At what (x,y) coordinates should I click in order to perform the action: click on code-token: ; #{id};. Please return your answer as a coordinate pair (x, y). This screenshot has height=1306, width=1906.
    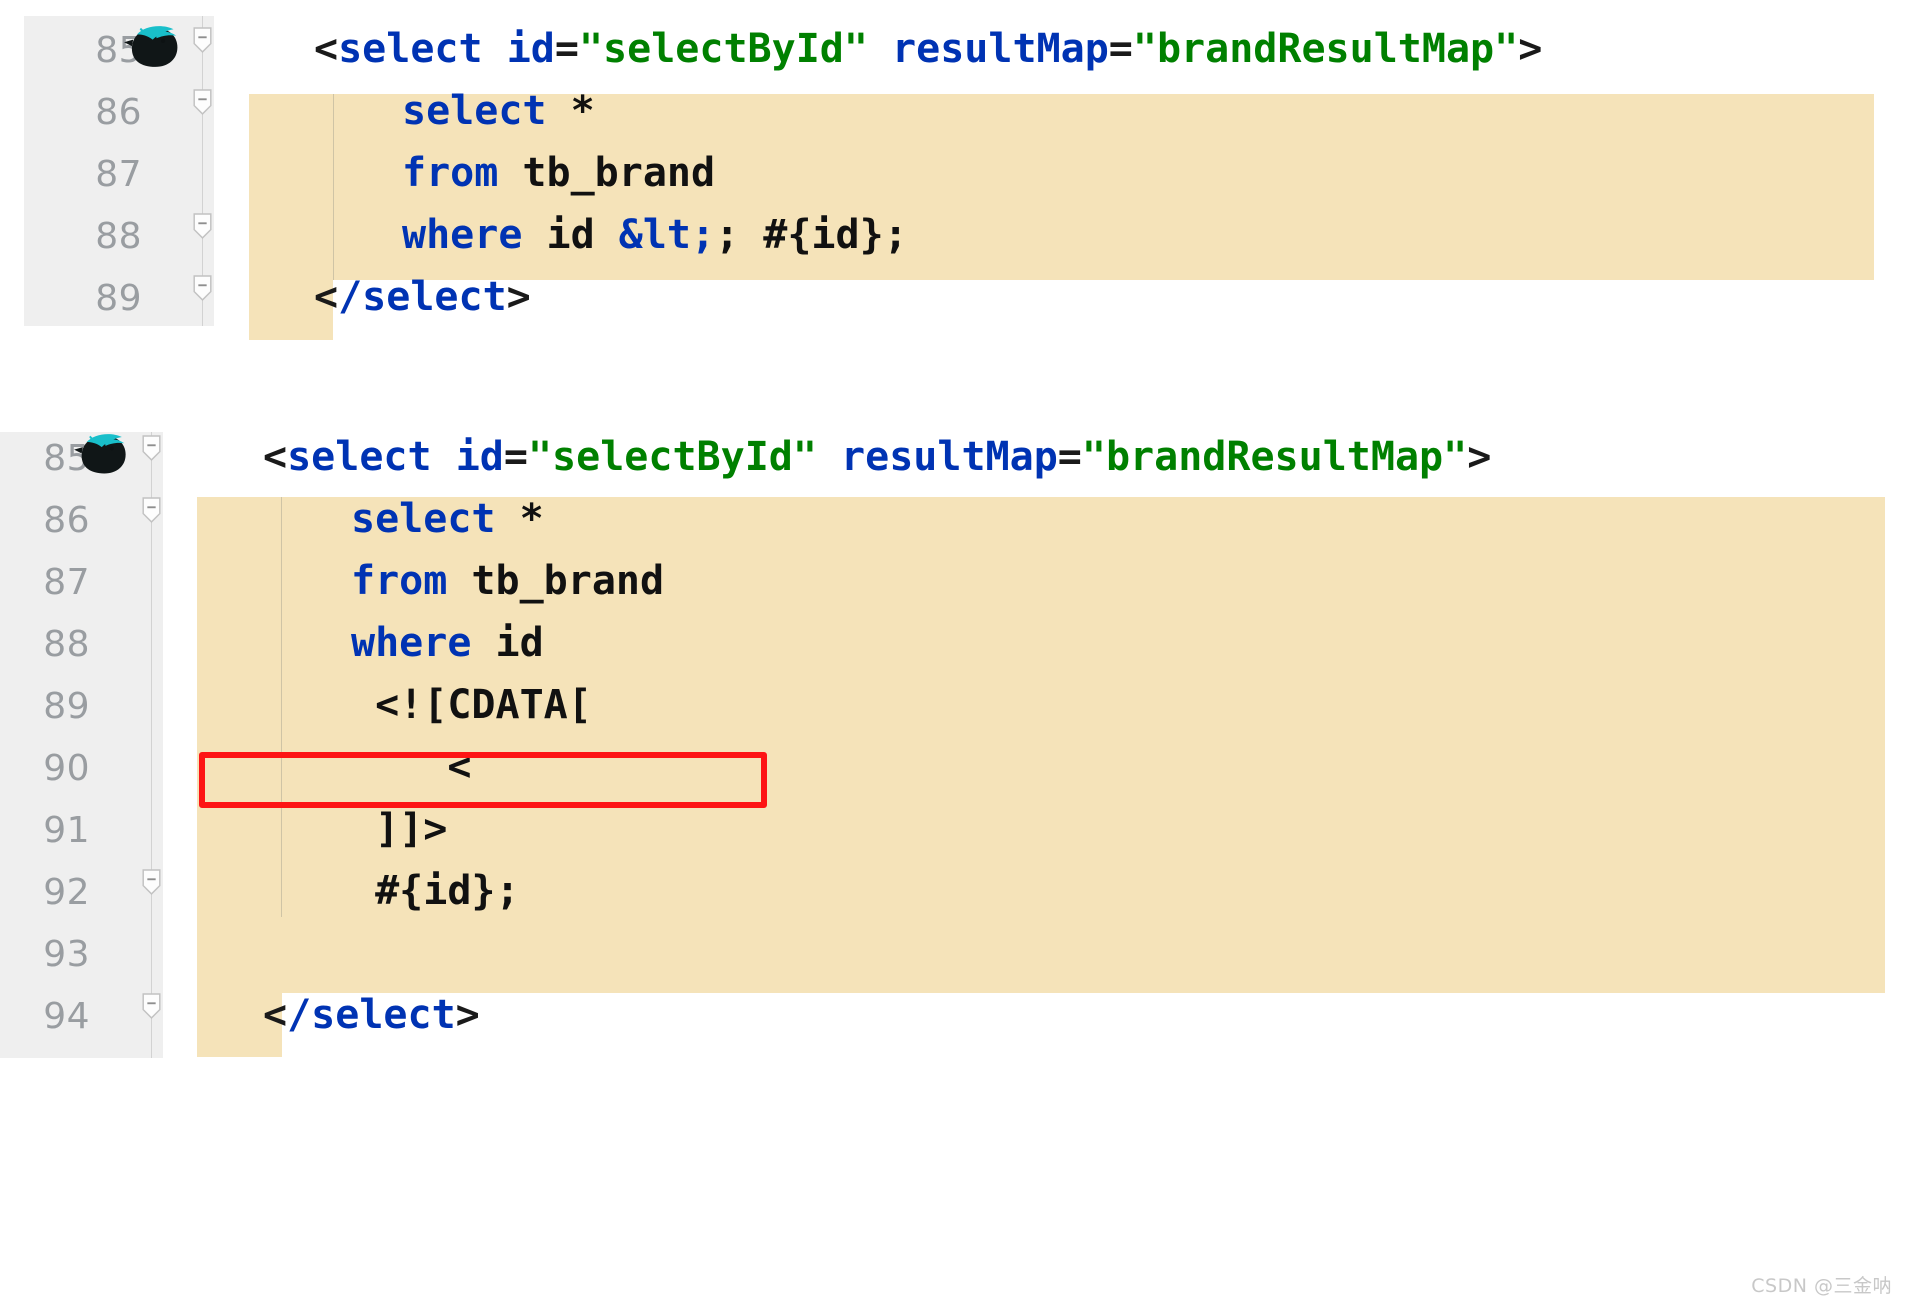
    Looking at the image, I should click on (811, 235).